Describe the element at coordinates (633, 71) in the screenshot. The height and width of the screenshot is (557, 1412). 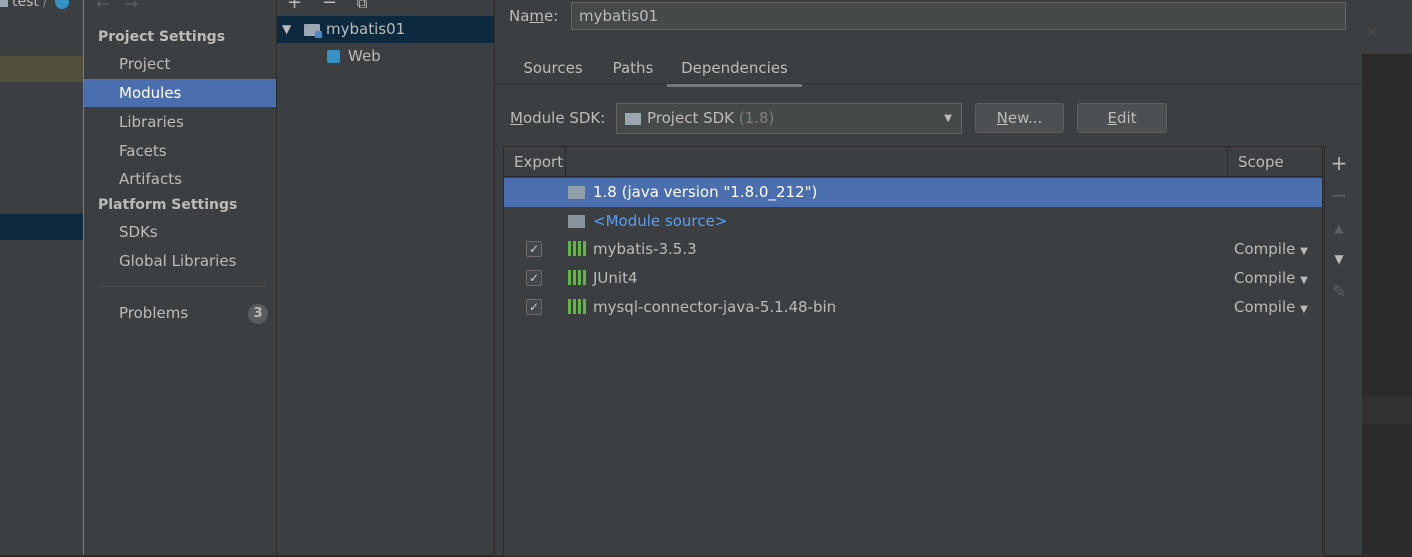
I see `tab-paths: Paths` at that location.